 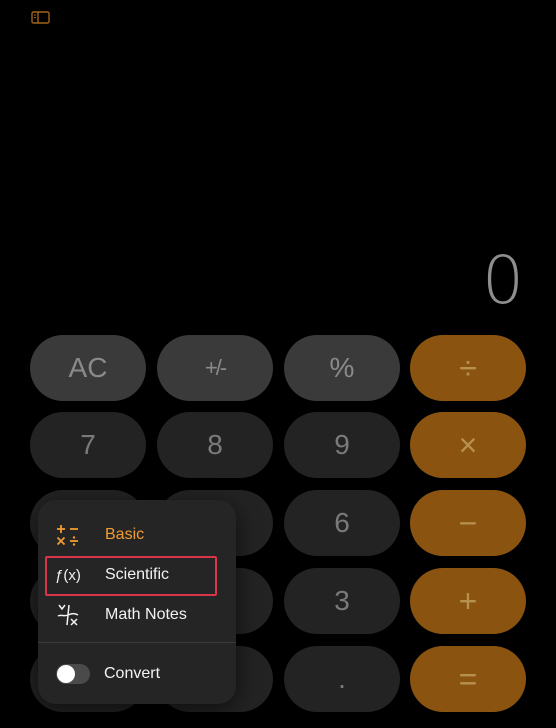 I want to click on menu-item-math-notes-label: Math Notes, so click(x=146, y=614).